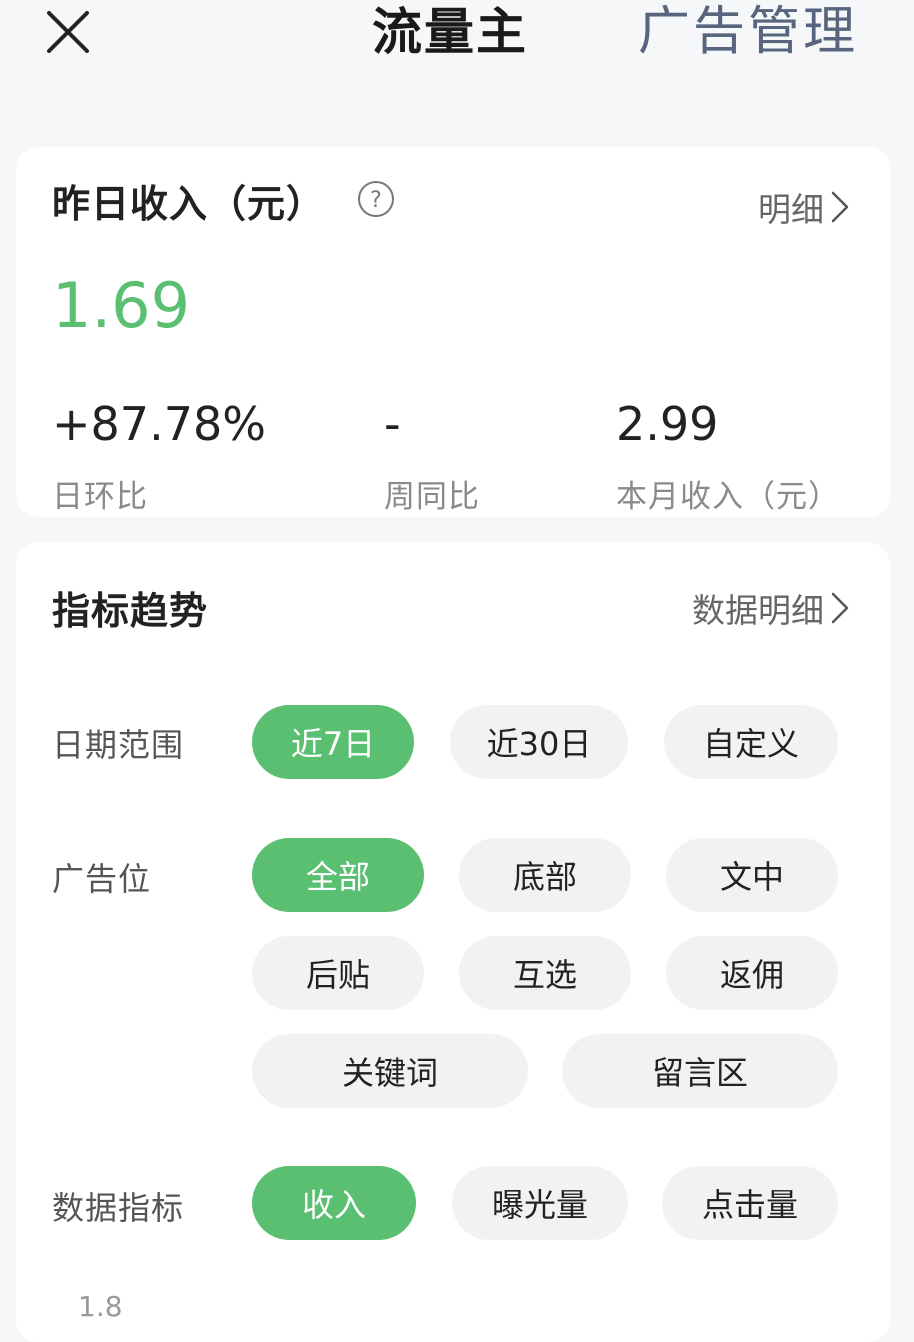  What do you see at coordinates (392, 424) in the screenshot?
I see `week-over-week-value: -` at bounding box center [392, 424].